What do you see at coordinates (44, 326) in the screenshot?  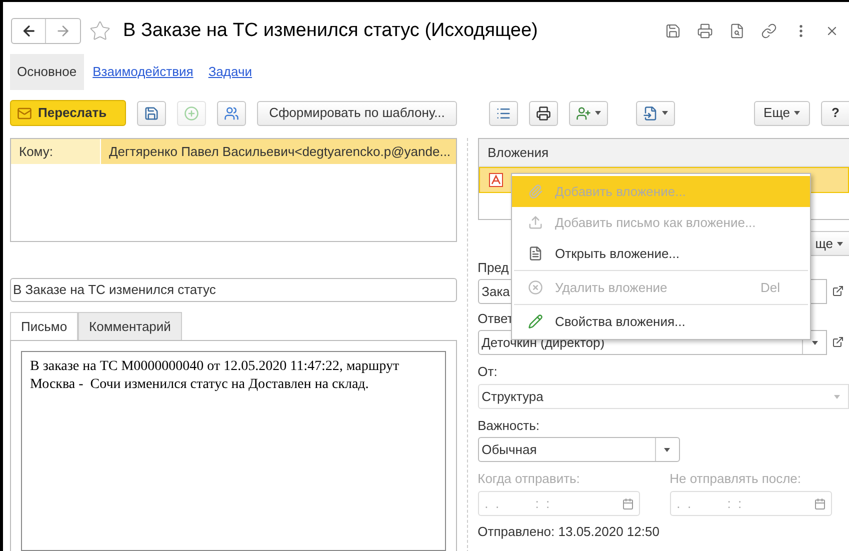 I see `body-tab: Письмо` at bounding box center [44, 326].